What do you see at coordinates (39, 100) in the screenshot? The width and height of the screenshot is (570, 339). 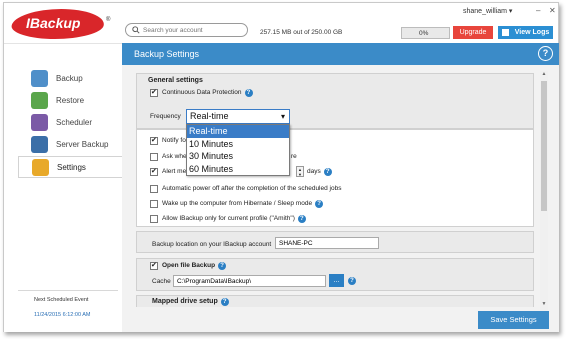 I see `cloud-download-icon` at bounding box center [39, 100].